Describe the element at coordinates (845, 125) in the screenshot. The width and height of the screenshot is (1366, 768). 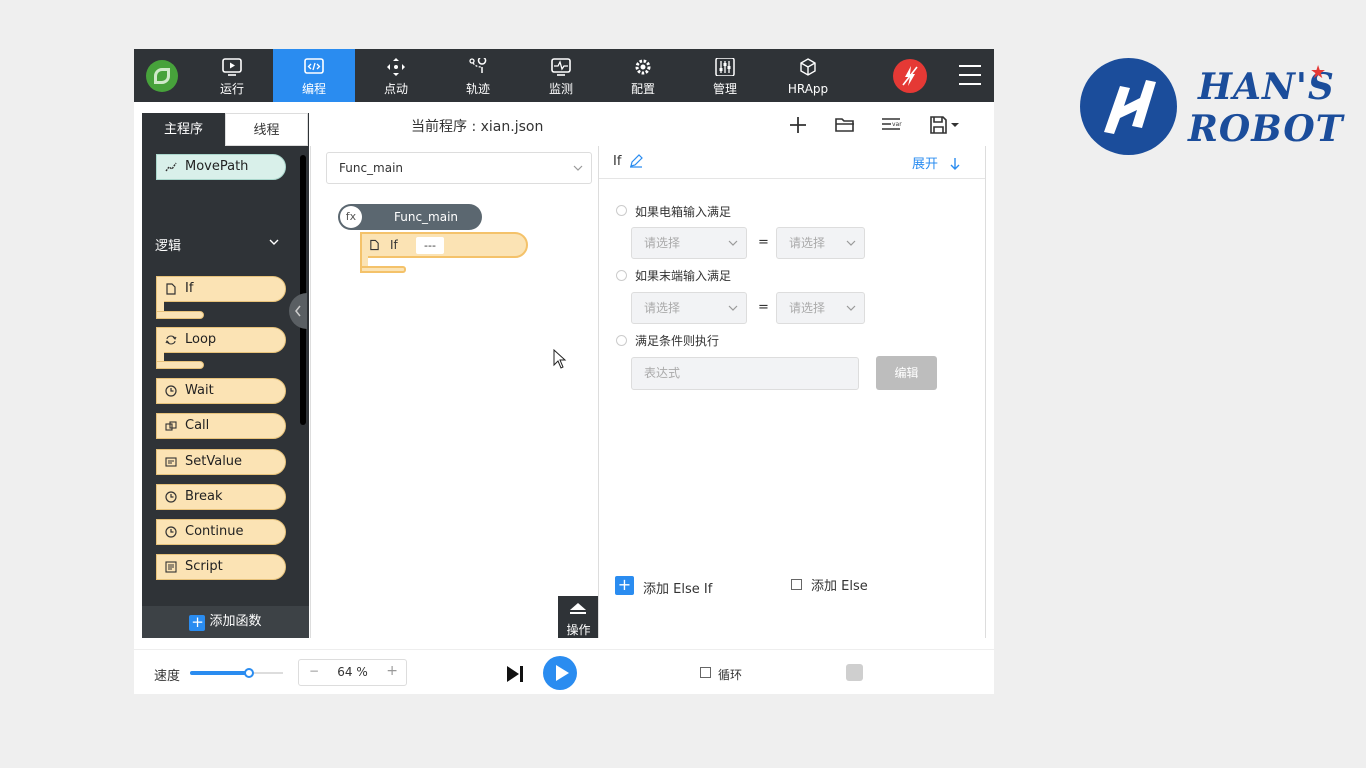
I see `folder-open-icon` at that location.